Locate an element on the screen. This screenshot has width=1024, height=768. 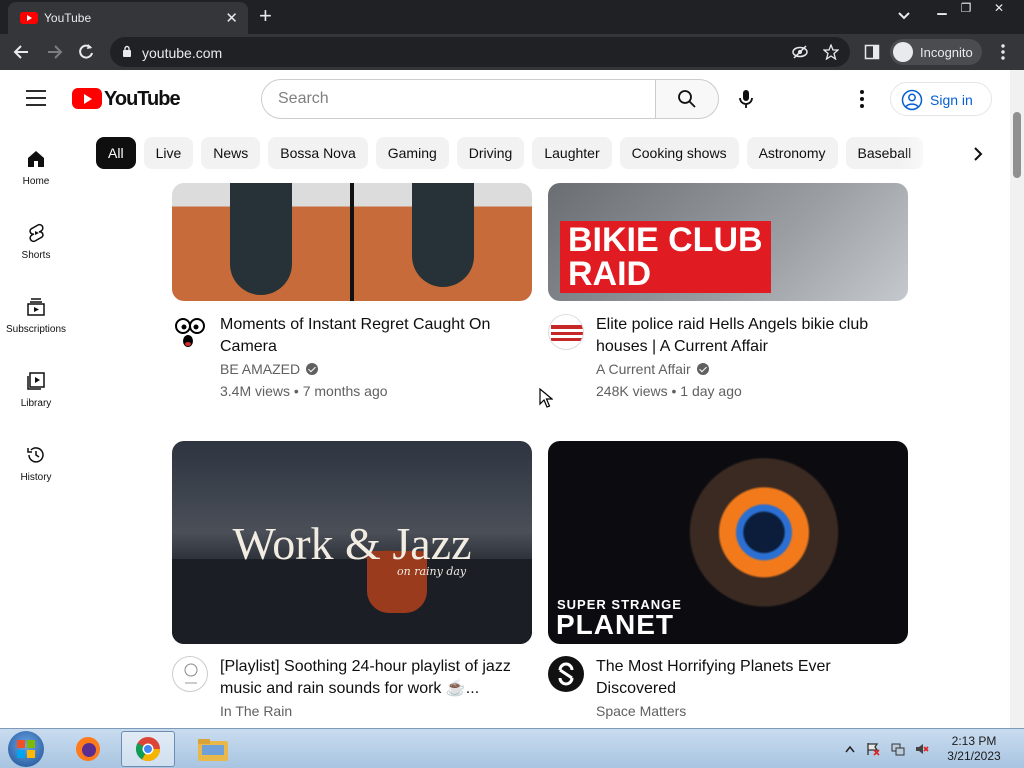
tracking-blocked-eye-icon is located at coordinates (800, 52).